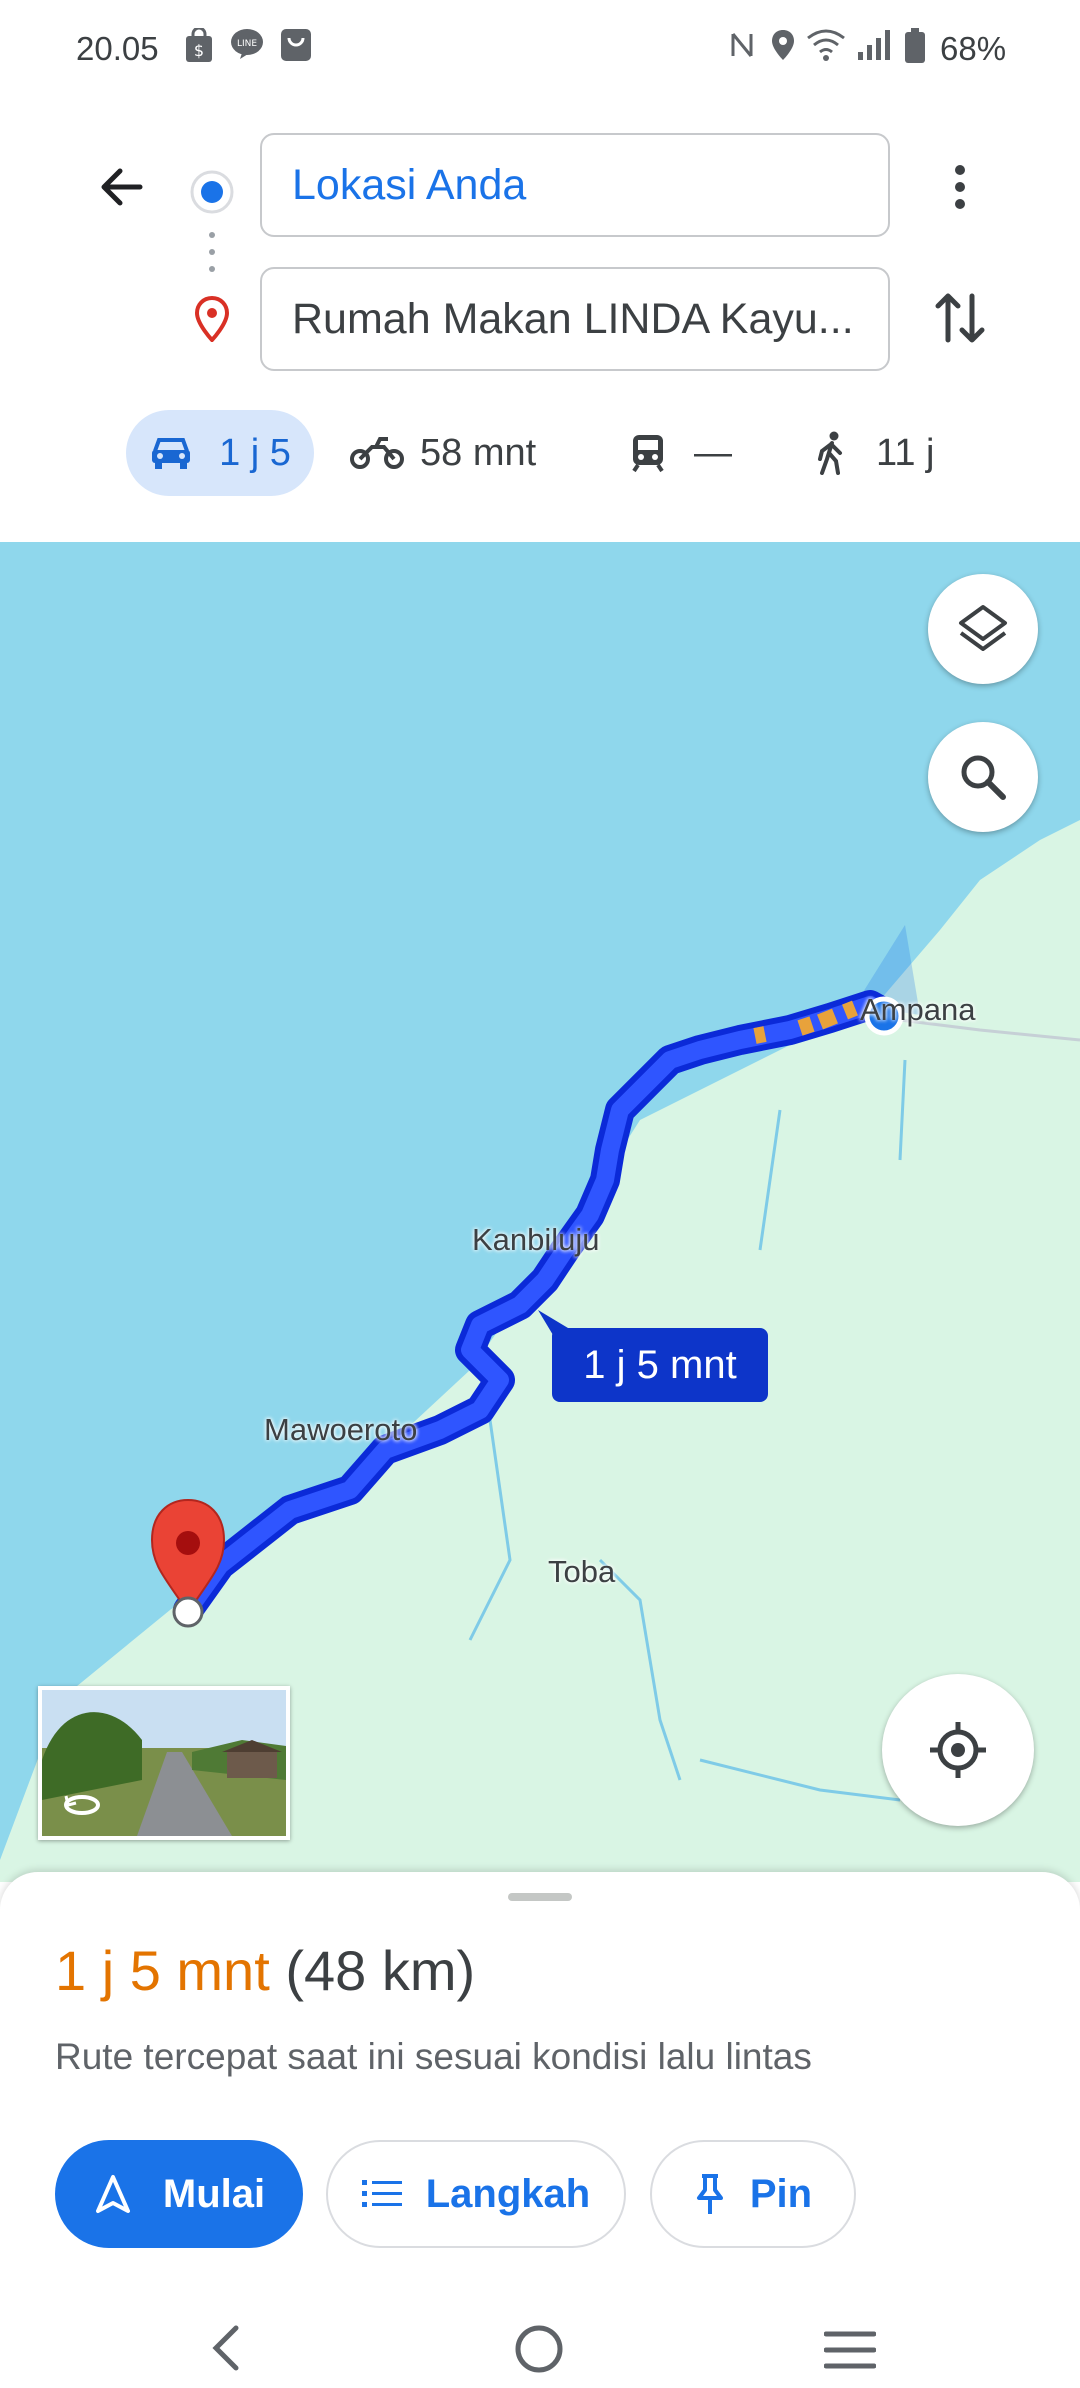  Describe the element at coordinates (709, 2194) in the screenshot. I see `pushpin-icon` at that location.